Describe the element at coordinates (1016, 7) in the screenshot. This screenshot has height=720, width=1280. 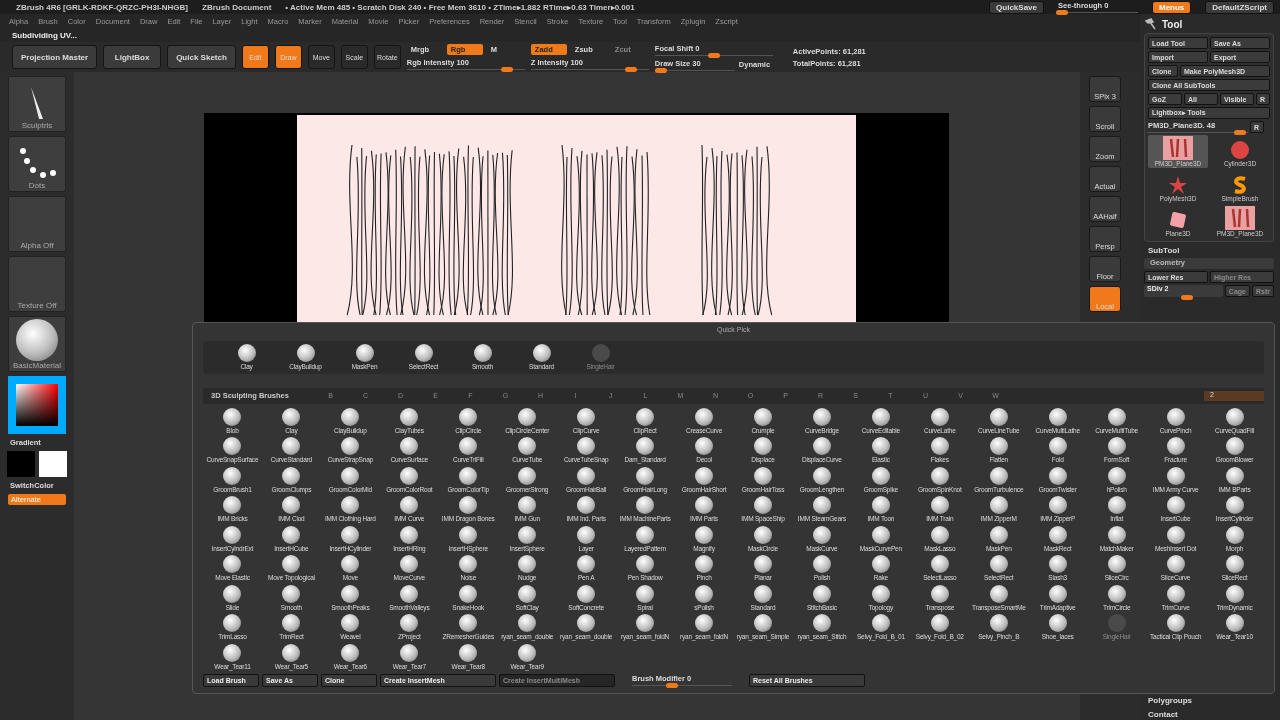
I see `quicksave-button: QuickSave` at that location.